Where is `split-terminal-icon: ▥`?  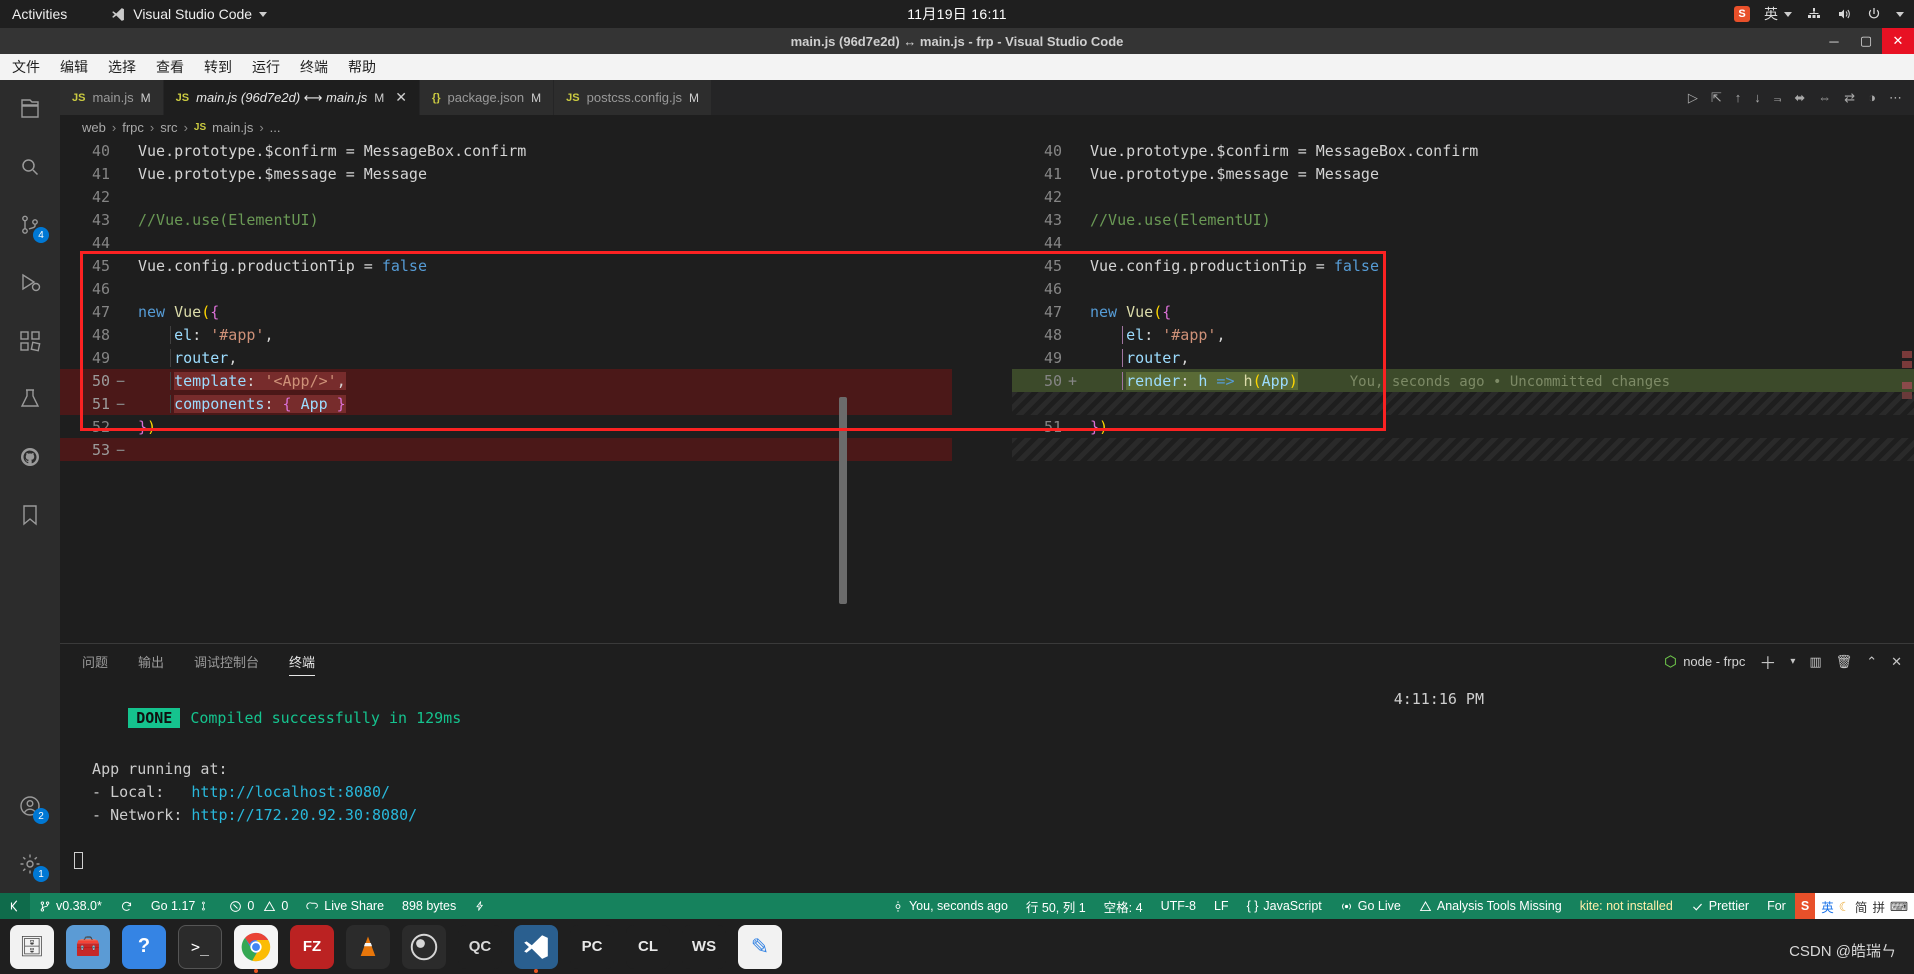
split-terminal-icon: ▥ is located at coordinates (1815, 662).